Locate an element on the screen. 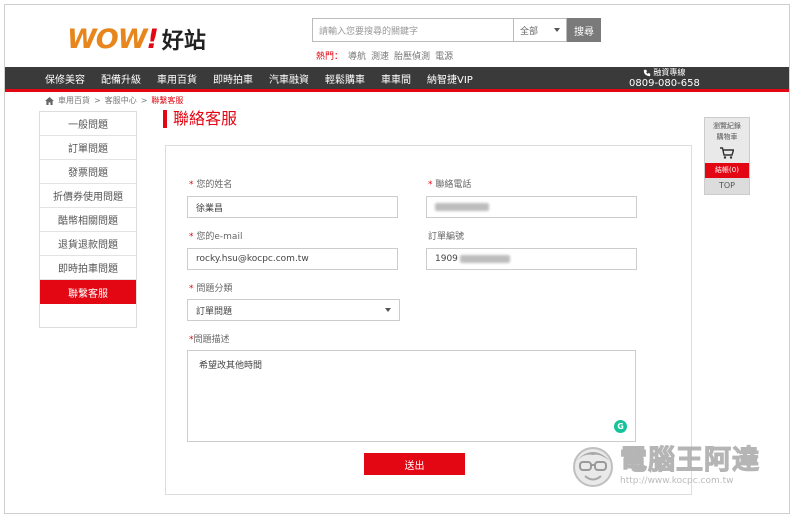  page-title: 聯絡客服 is located at coordinates (200, 119).